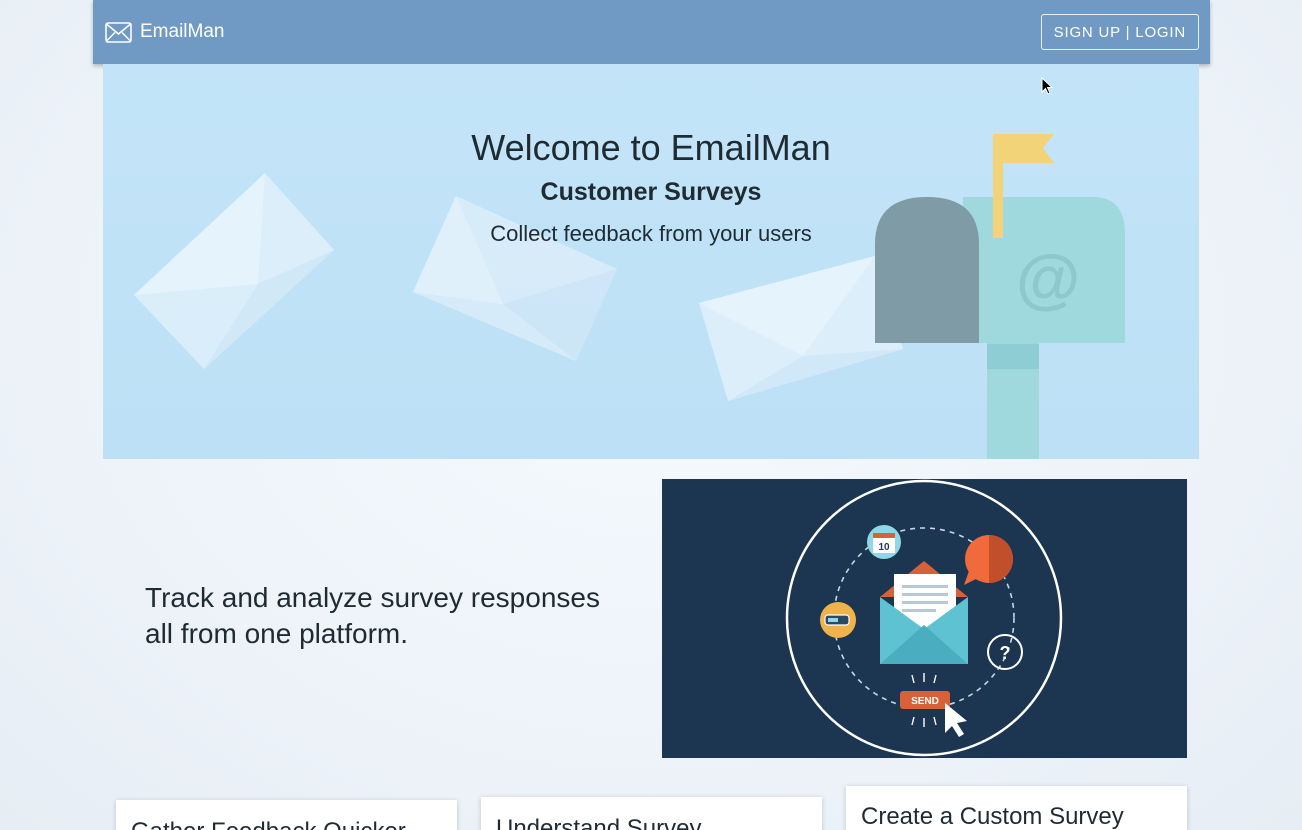  I want to click on card-title: Create a Custom Survey, so click(992, 816).